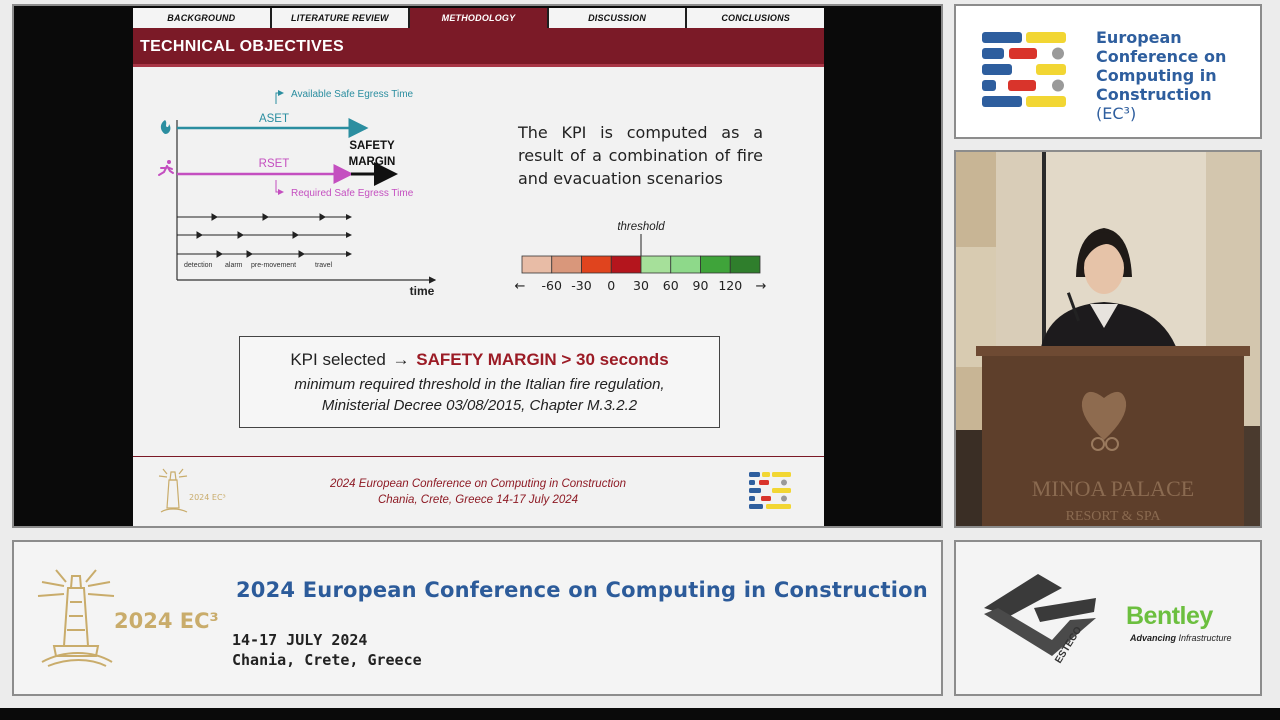 This screenshot has height=720, width=1280. I want to click on slide-footer-ec3-logo, so click(770, 490).